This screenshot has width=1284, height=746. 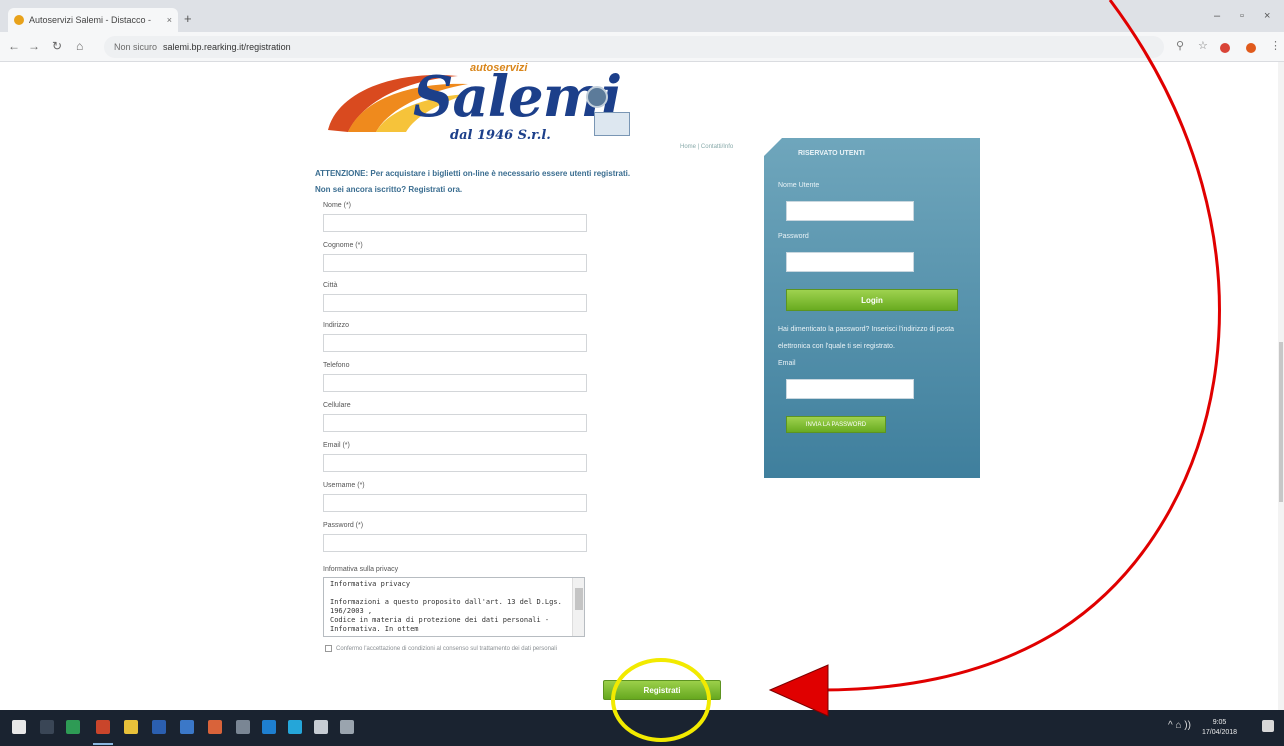 What do you see at coordinates (19, 727) in the screenshot?
I see `start-icon` at bounding box center [19, 727].